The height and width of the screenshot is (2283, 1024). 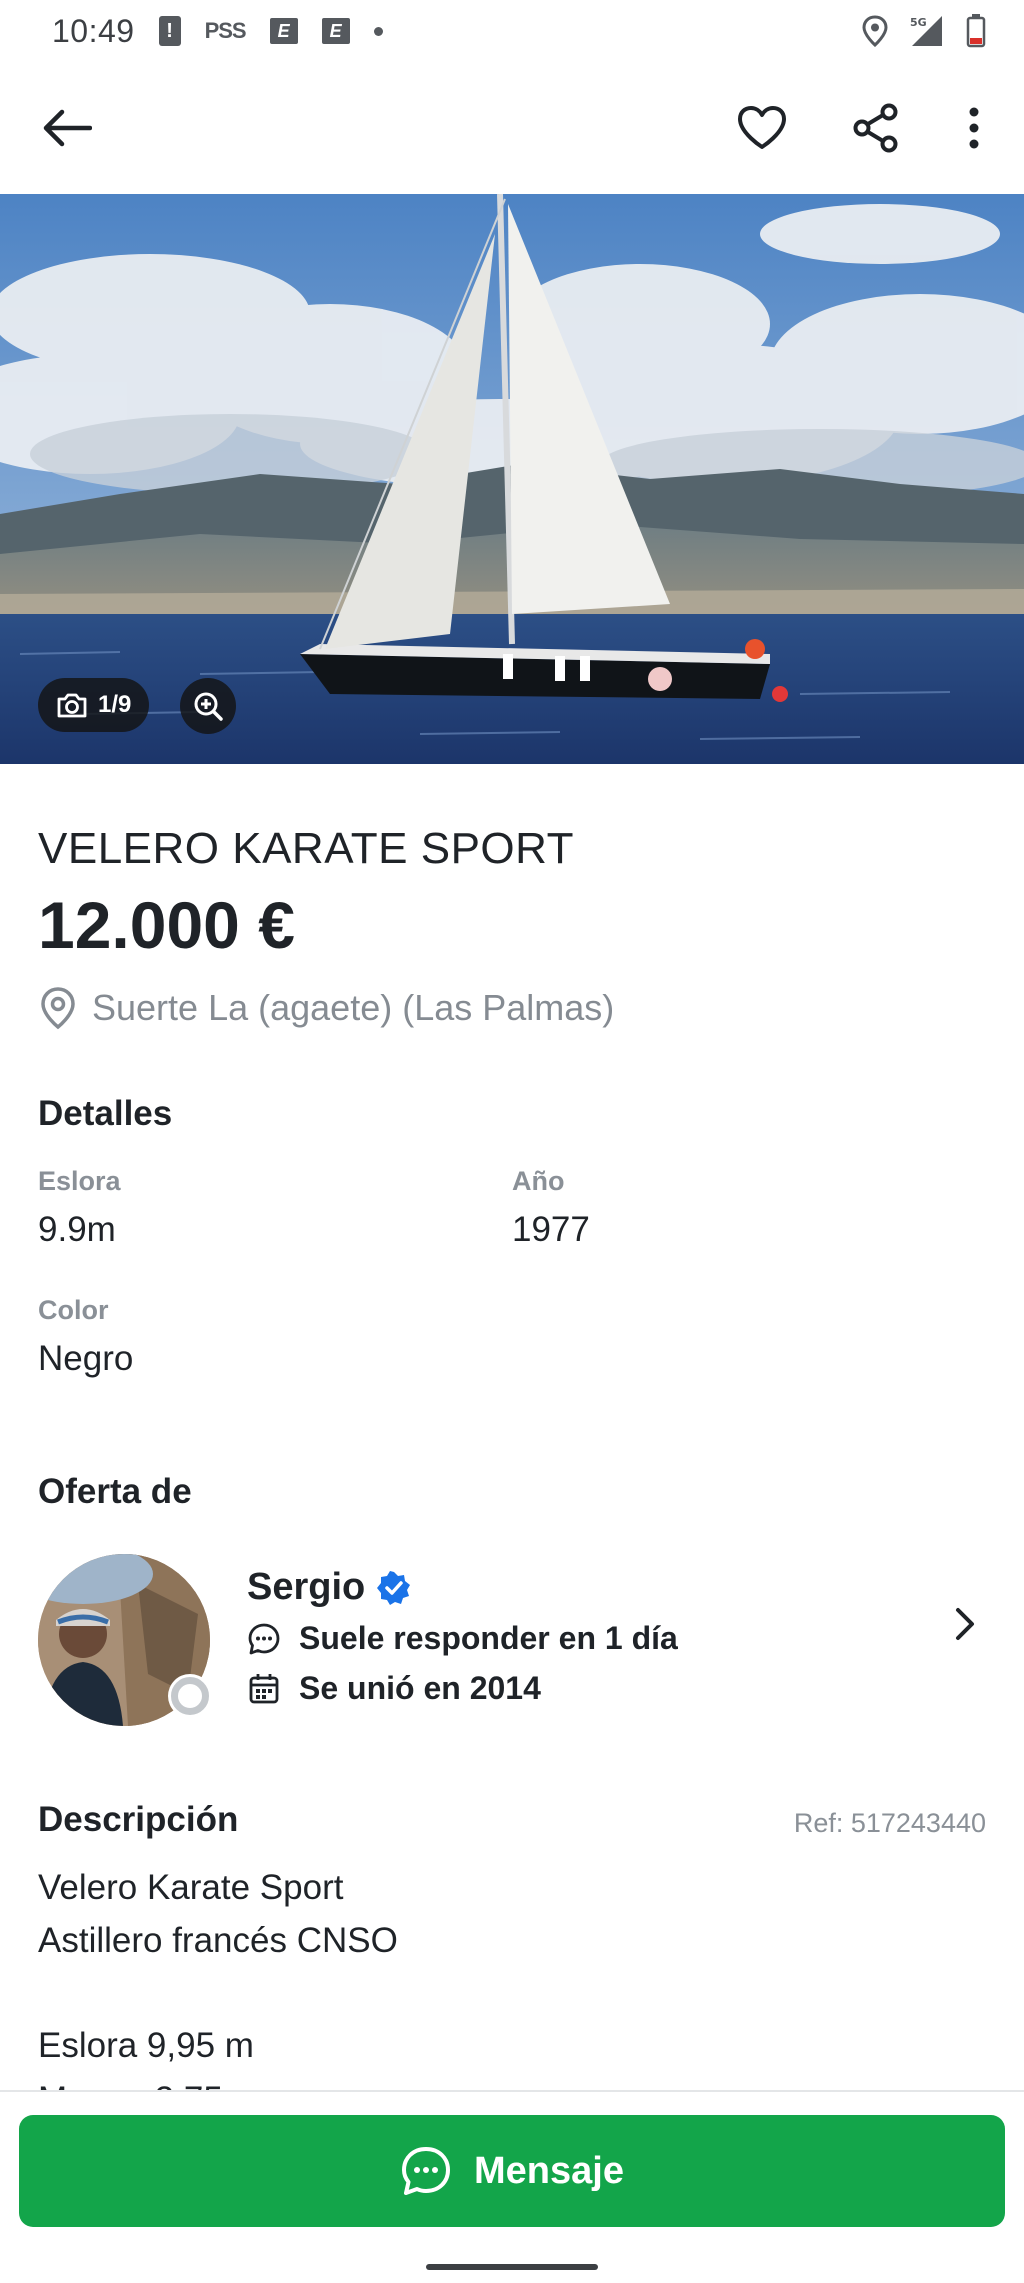 I want to click on pss-notification-icon: PSS, so click(x=225, y=30).